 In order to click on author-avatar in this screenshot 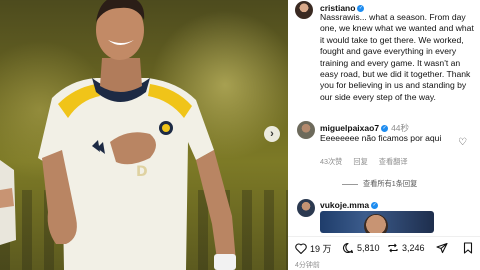, I will do `click(304, 10)`.